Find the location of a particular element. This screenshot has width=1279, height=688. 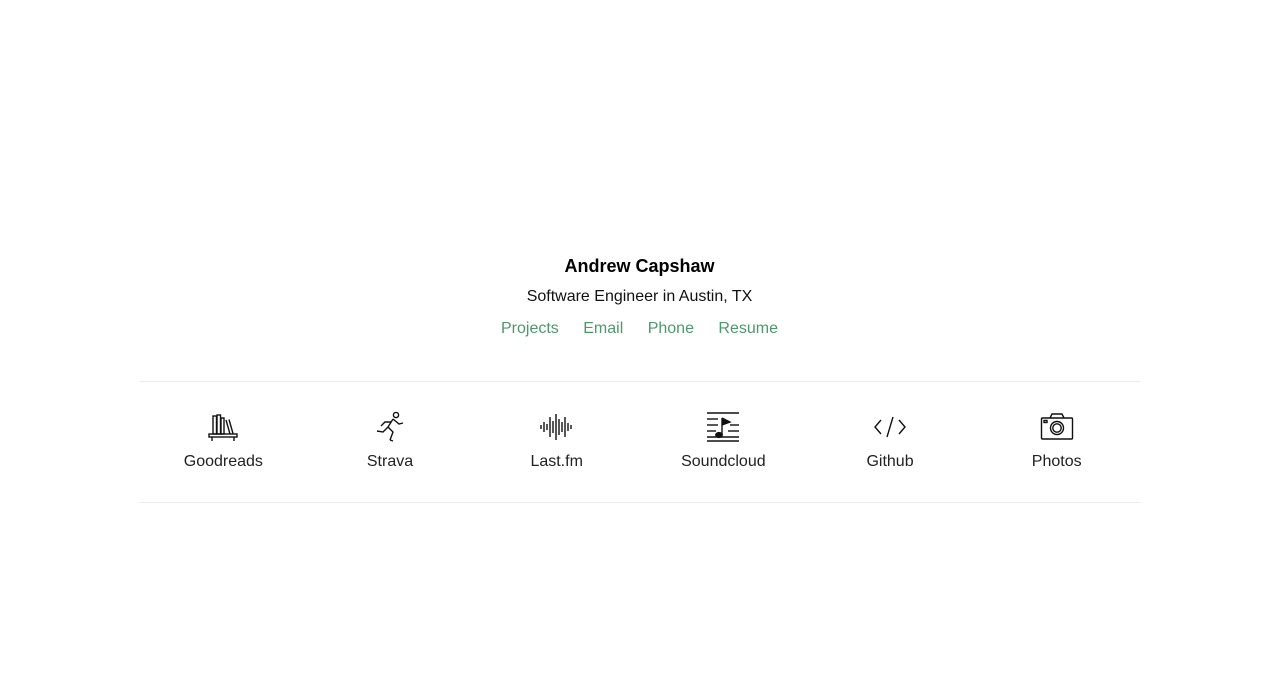

divider-bottom is located at coordinates (640, 502).